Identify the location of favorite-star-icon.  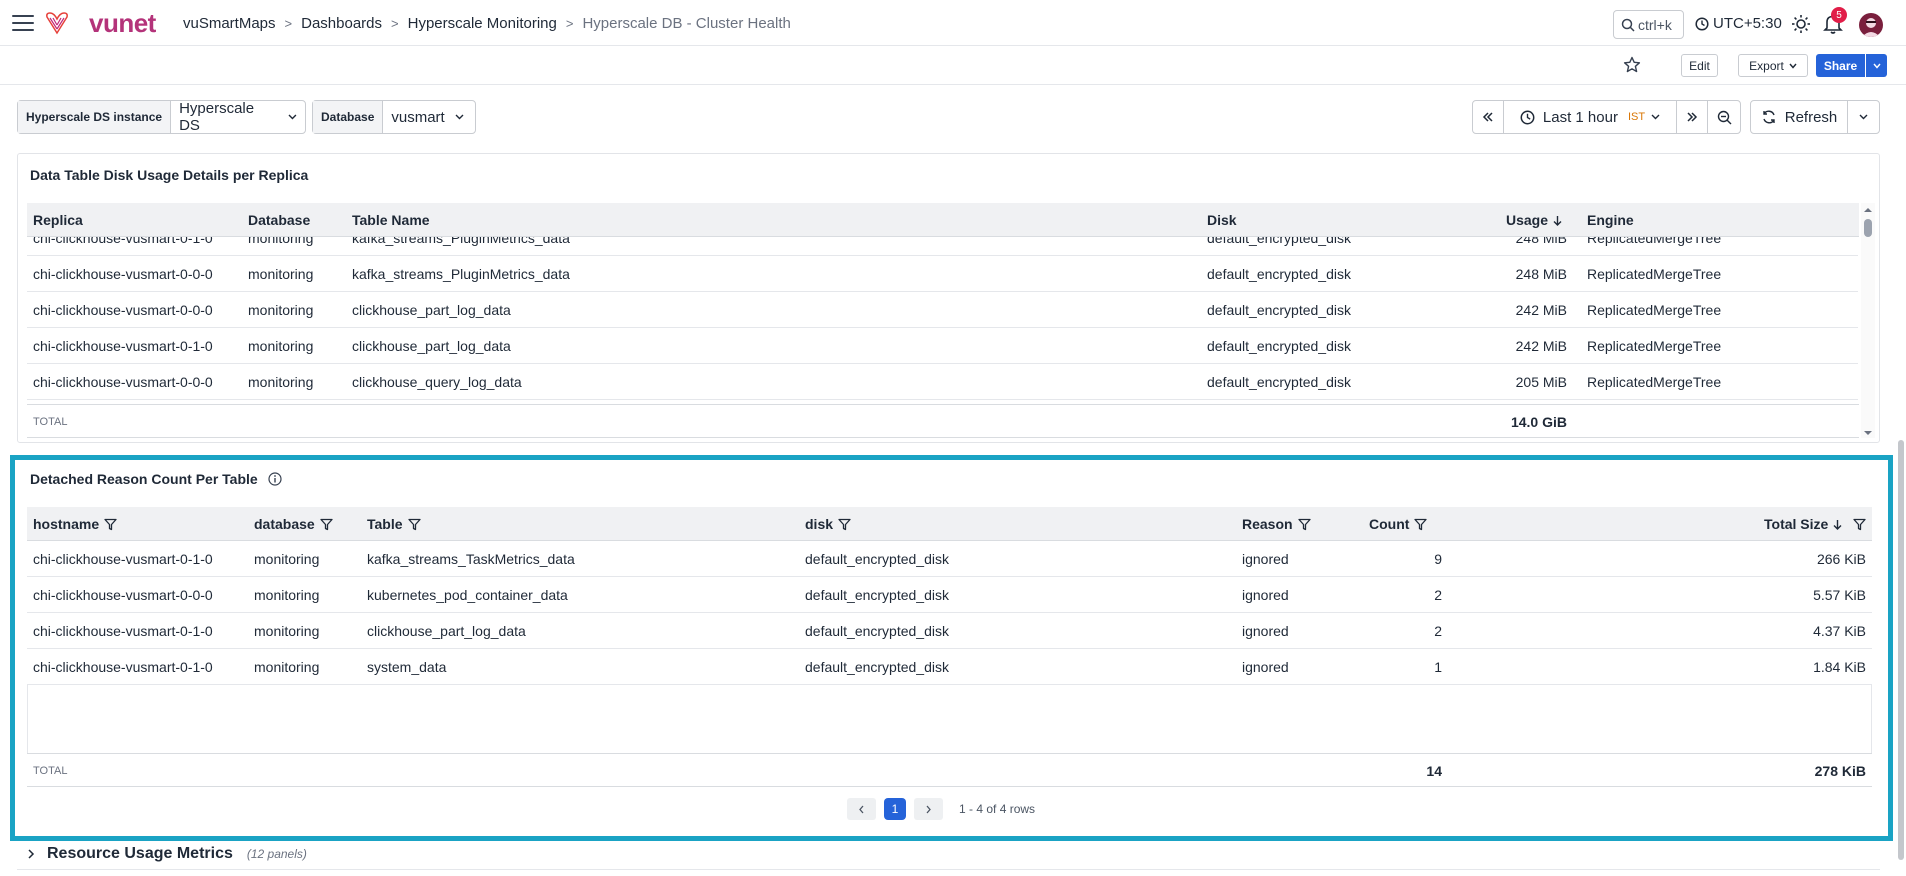
(1632, 65).